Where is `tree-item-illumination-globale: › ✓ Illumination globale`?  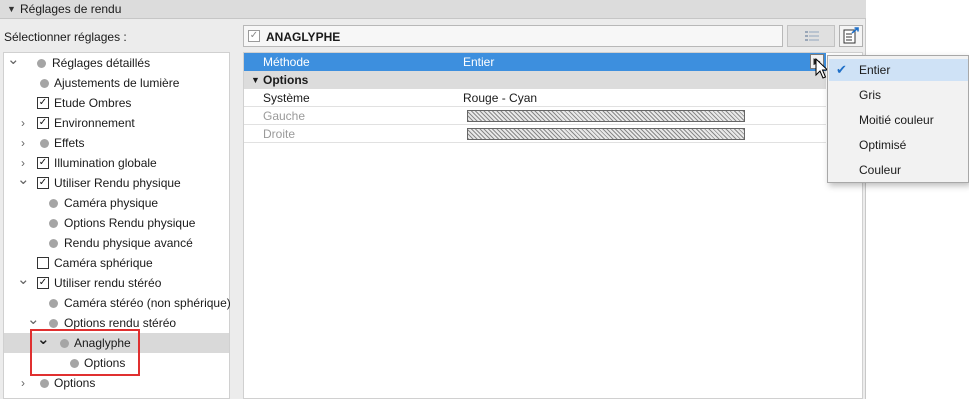 tree-item-illumination-globale: › ✓ Illumination globale is located at coordinates (116, 163).